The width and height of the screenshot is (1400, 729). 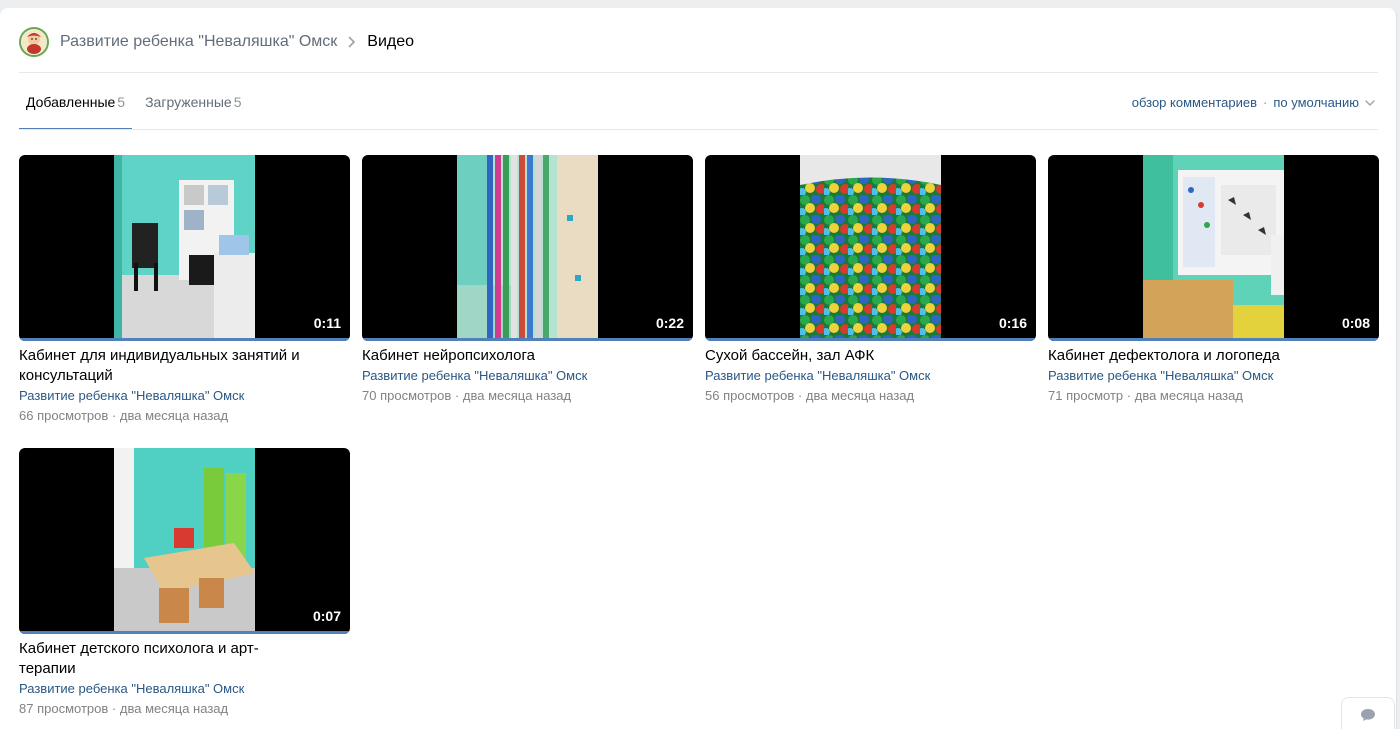 What do you see at coordinates (391, 41) in the screenshot?
I see `page-title: Видео` at bounding box center [391, 41].